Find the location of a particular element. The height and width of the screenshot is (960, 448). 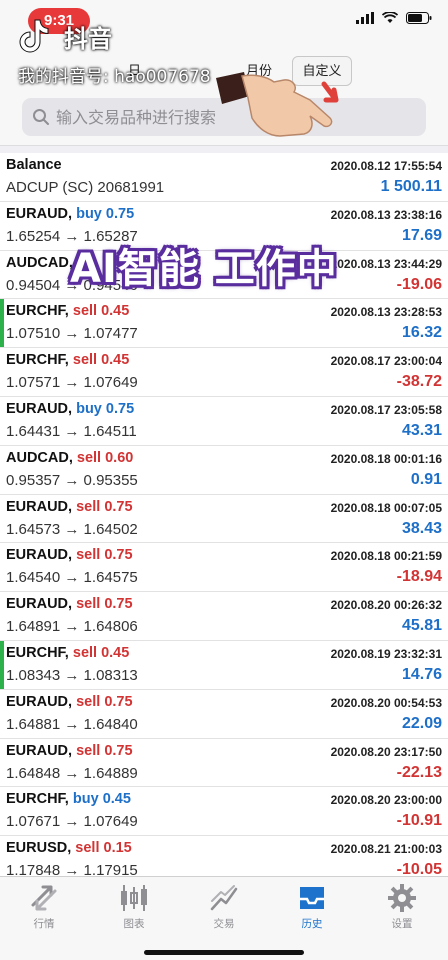

row-price: 1.64881 → 1.64840 is located at coordinates (72, 724).